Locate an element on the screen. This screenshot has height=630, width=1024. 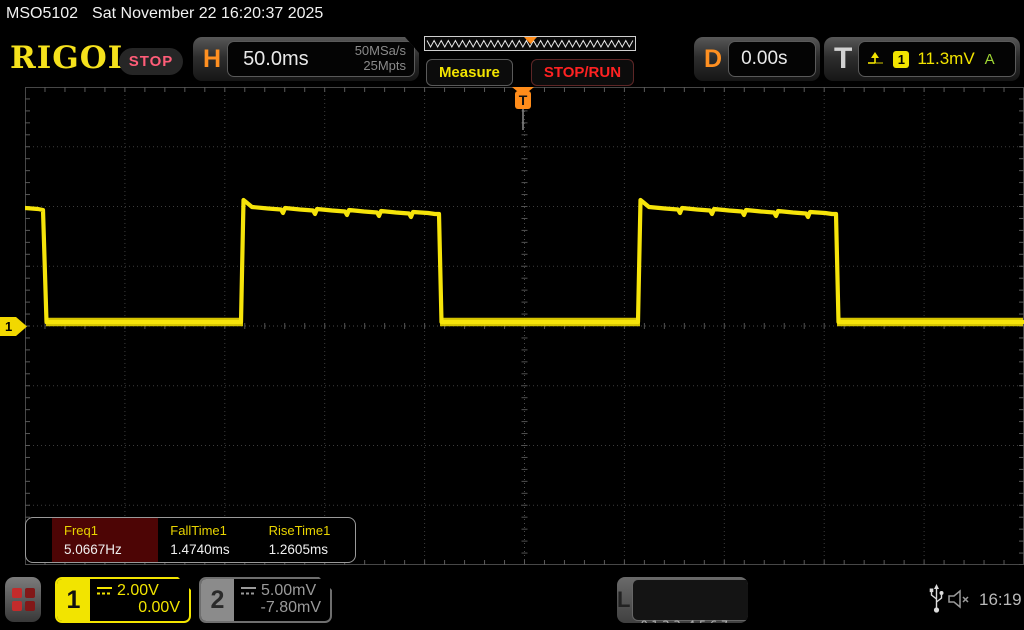
clock: 16:19 is located at coordinates (1000, 599).